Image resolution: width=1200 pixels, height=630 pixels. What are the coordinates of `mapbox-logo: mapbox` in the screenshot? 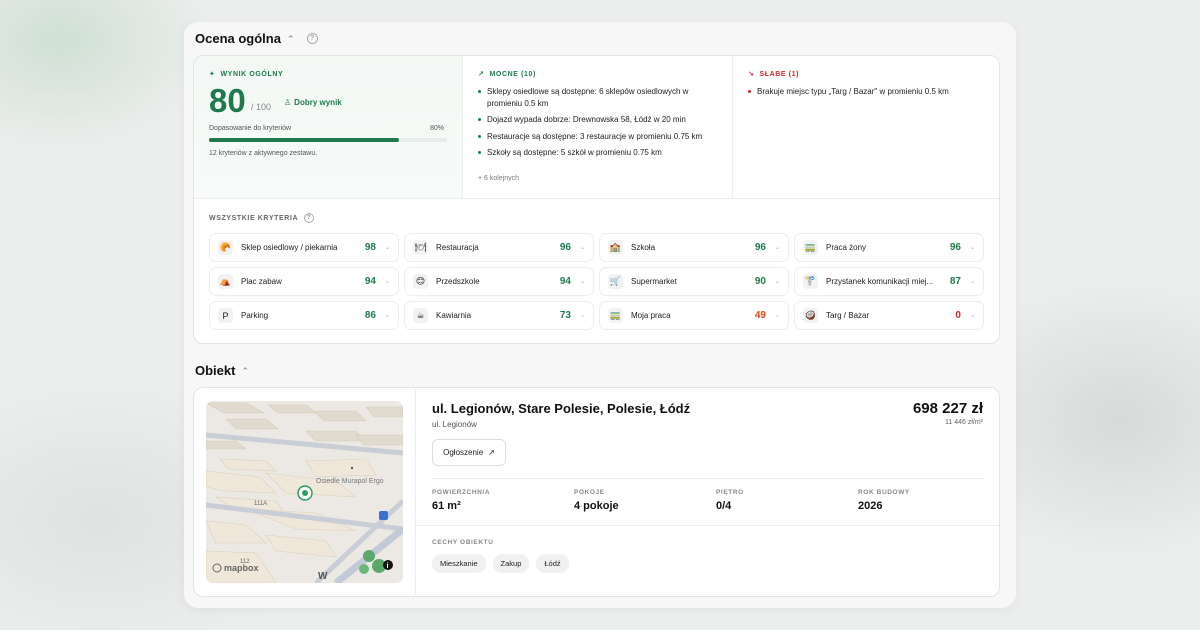 It's located at (241, 568).